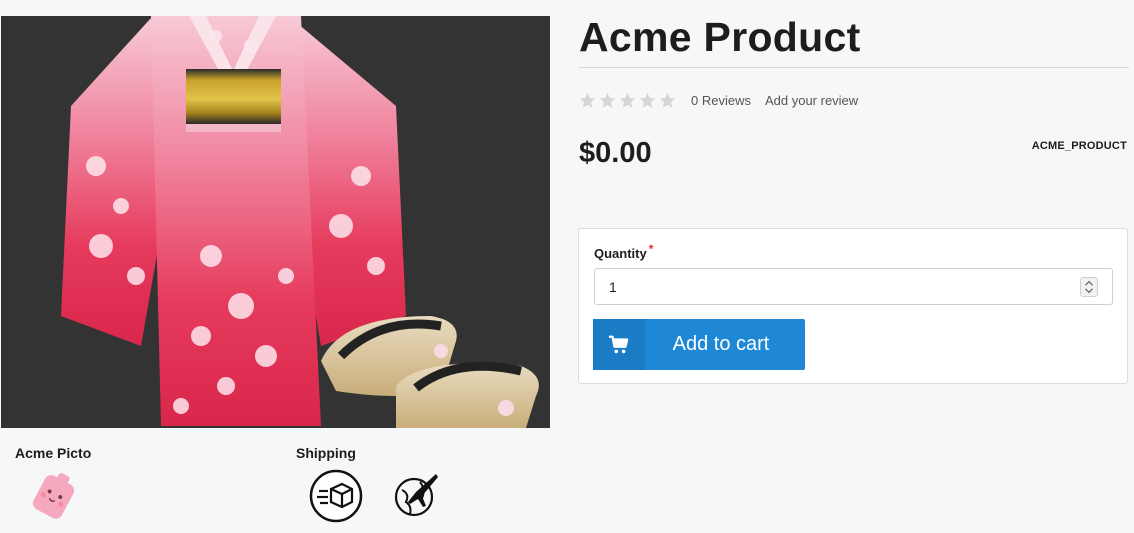 Image resolution: width=1134 pixels, height=533 pixels. What do you see at coordinates (53, 453) in the screenshot?
I see `acme-picto-label: Acme Picto` at bounding box center [53, 453].